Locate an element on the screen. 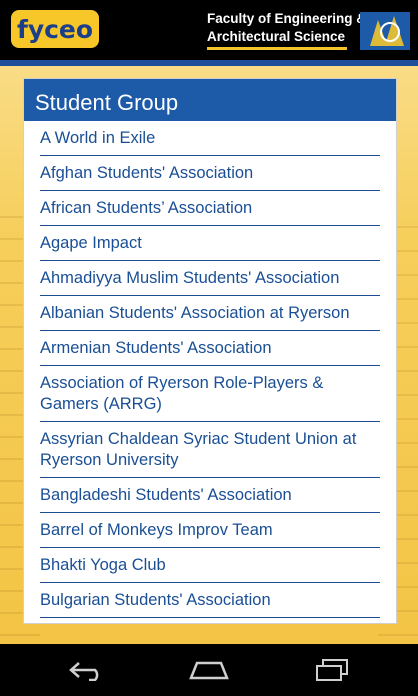  list-item: Afghan Students' Association is located at coordinates (210, 173).